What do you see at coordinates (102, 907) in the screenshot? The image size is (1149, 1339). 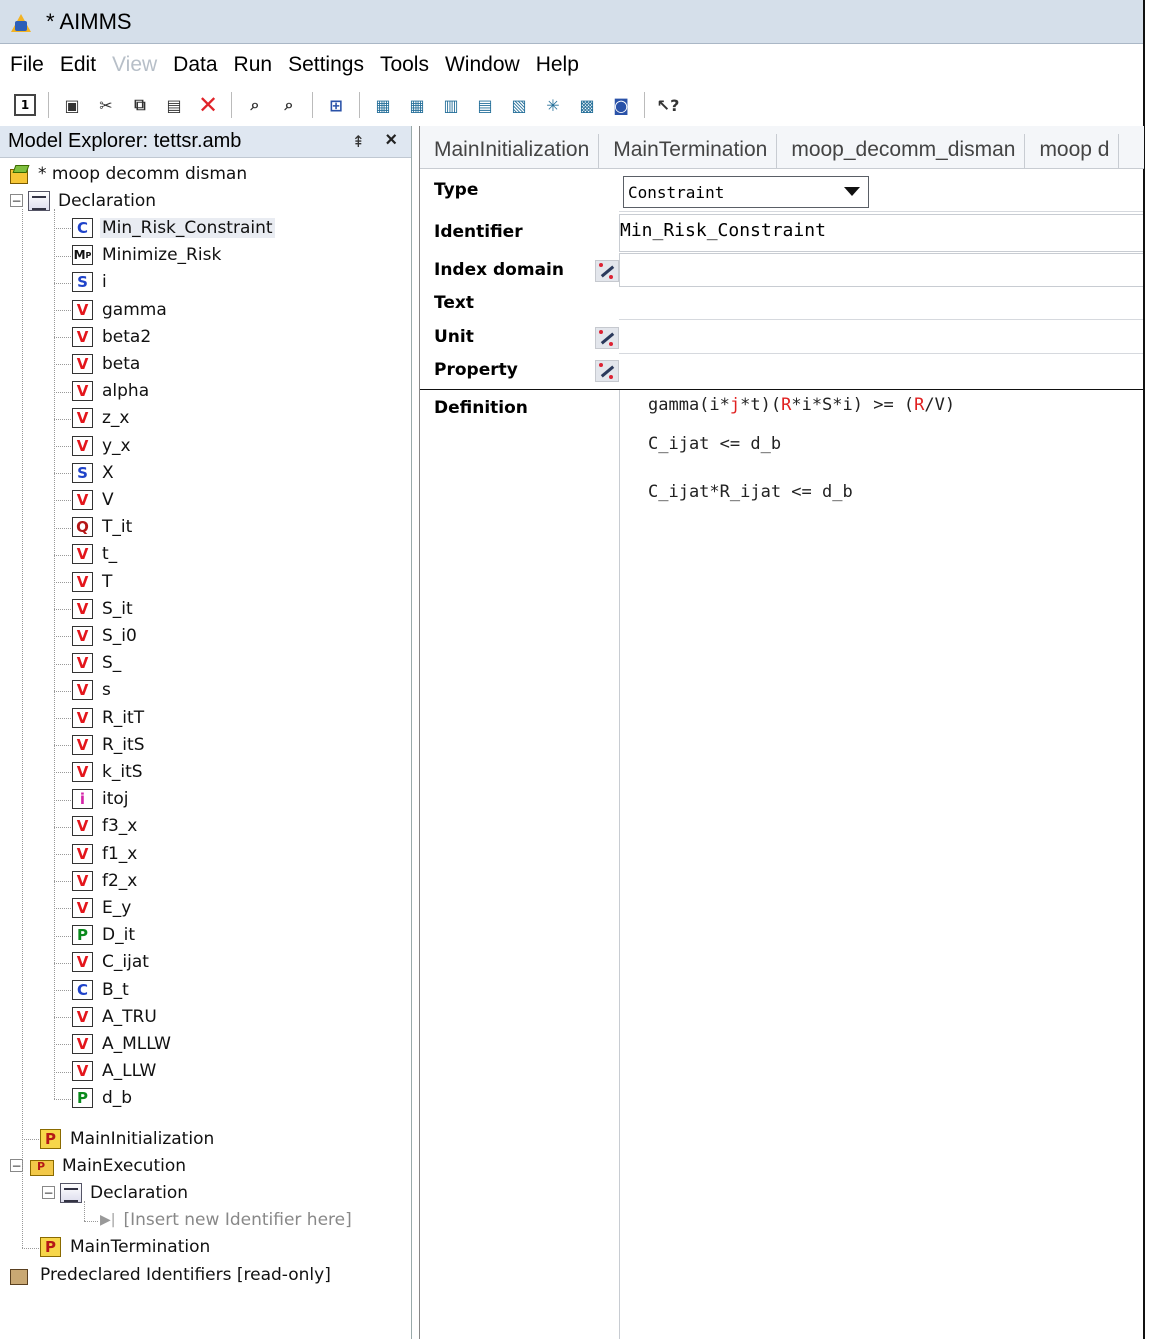 I see `tree-identifier-e_y: V E_y` at bounding box center [102, 907].